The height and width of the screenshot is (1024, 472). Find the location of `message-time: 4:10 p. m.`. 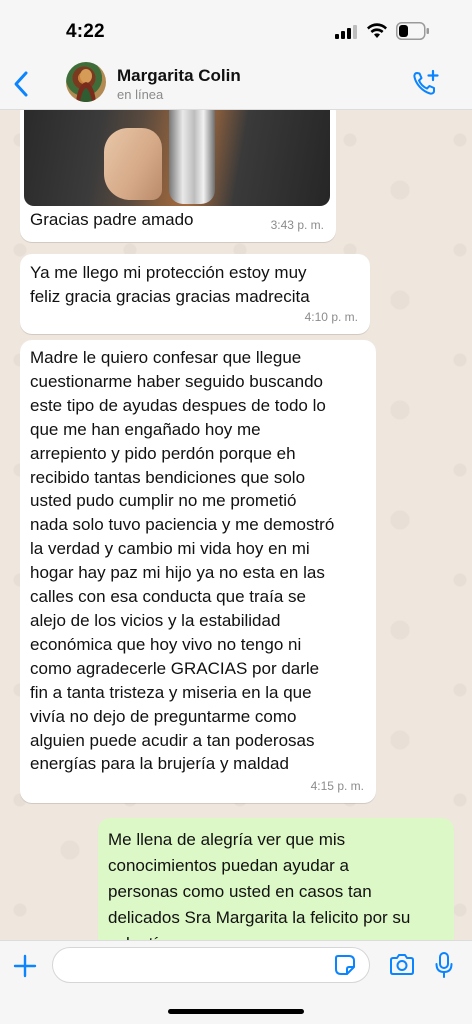

message-time: 4:10 p. m. is located at coordinates (331, 317).